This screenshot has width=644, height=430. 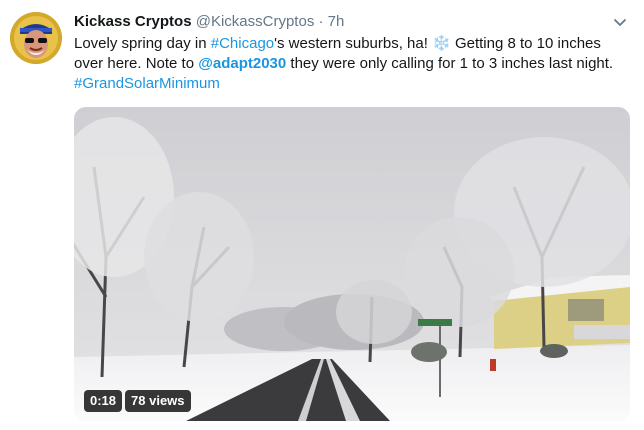 What do you see at coordinates (242, 43) in the screenshot?
I see `hashtag-link: #Chicago` at bounding box center [242, 43].